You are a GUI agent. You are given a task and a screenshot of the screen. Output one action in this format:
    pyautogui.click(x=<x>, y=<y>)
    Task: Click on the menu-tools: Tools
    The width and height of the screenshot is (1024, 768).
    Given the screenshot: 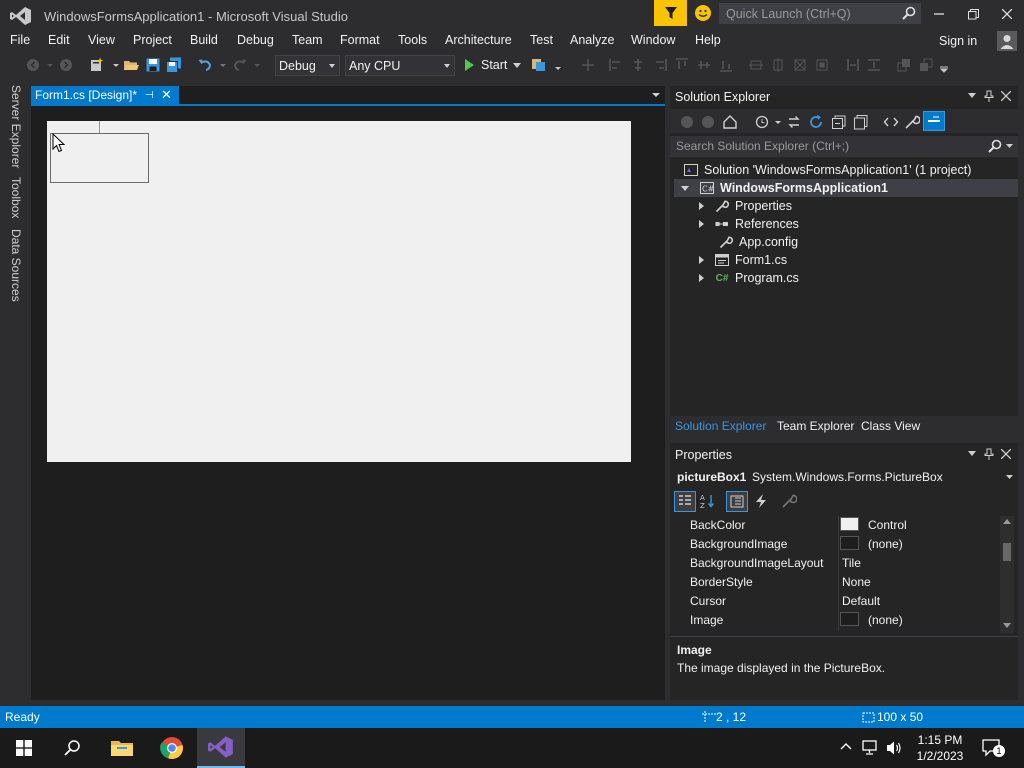 What is the action you would take?
    pyautogui.click(x=412, y=40)
    